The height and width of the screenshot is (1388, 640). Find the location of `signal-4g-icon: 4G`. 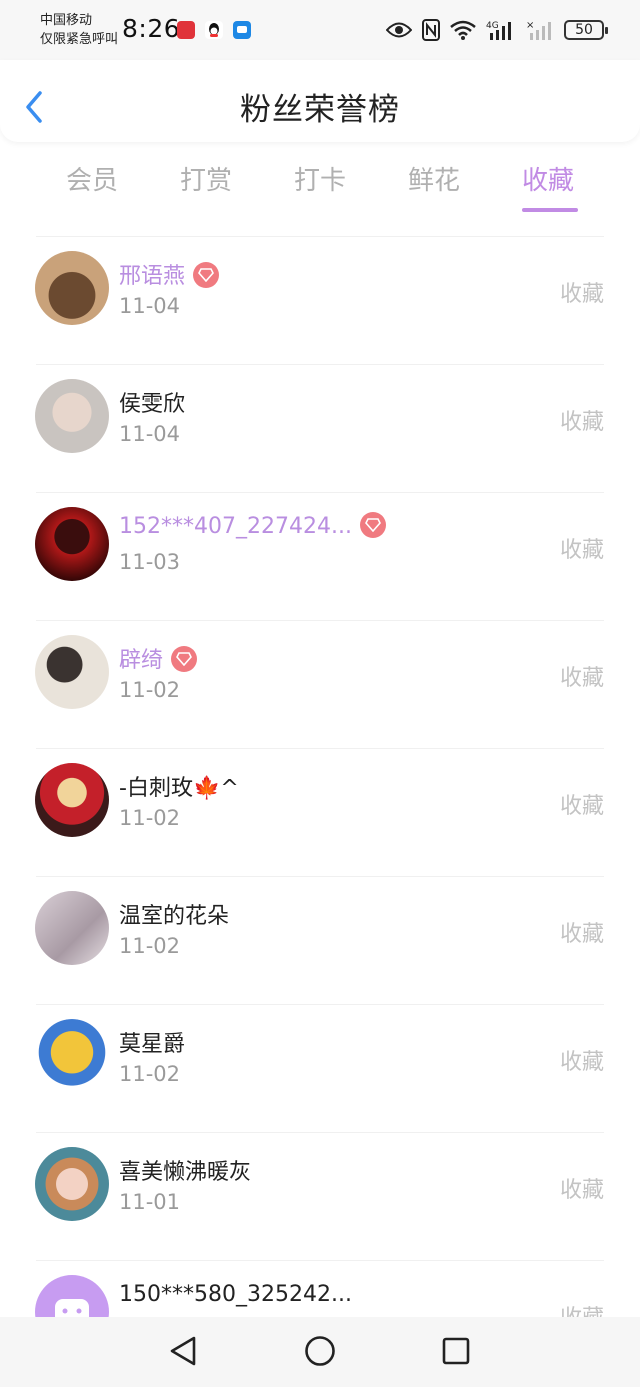

signal-4g-icon: 4G is located at coordinates (498, 30).